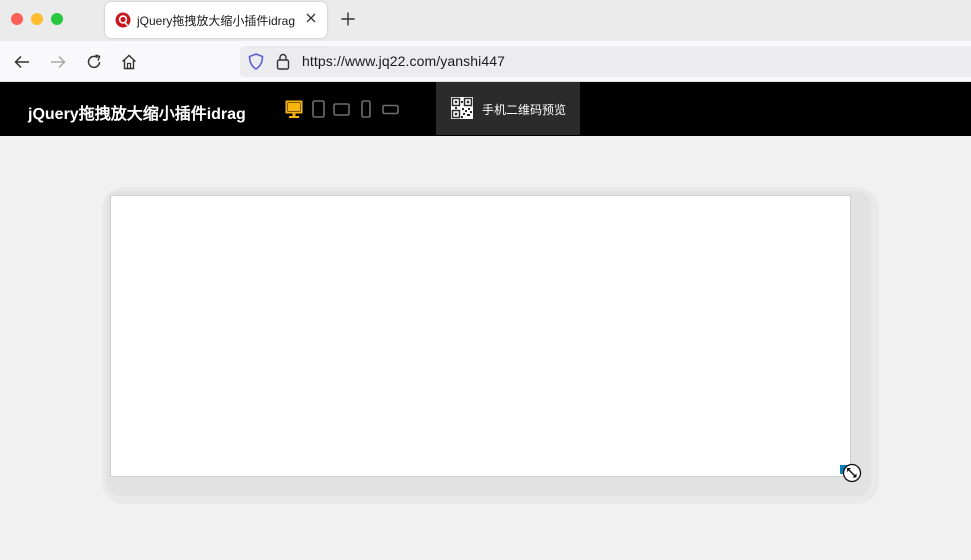 The width and height of the screenshot is (971, 560). Describe the element at coordinates (17, 19) in the screenshot. I see `close-window-button` at that location.